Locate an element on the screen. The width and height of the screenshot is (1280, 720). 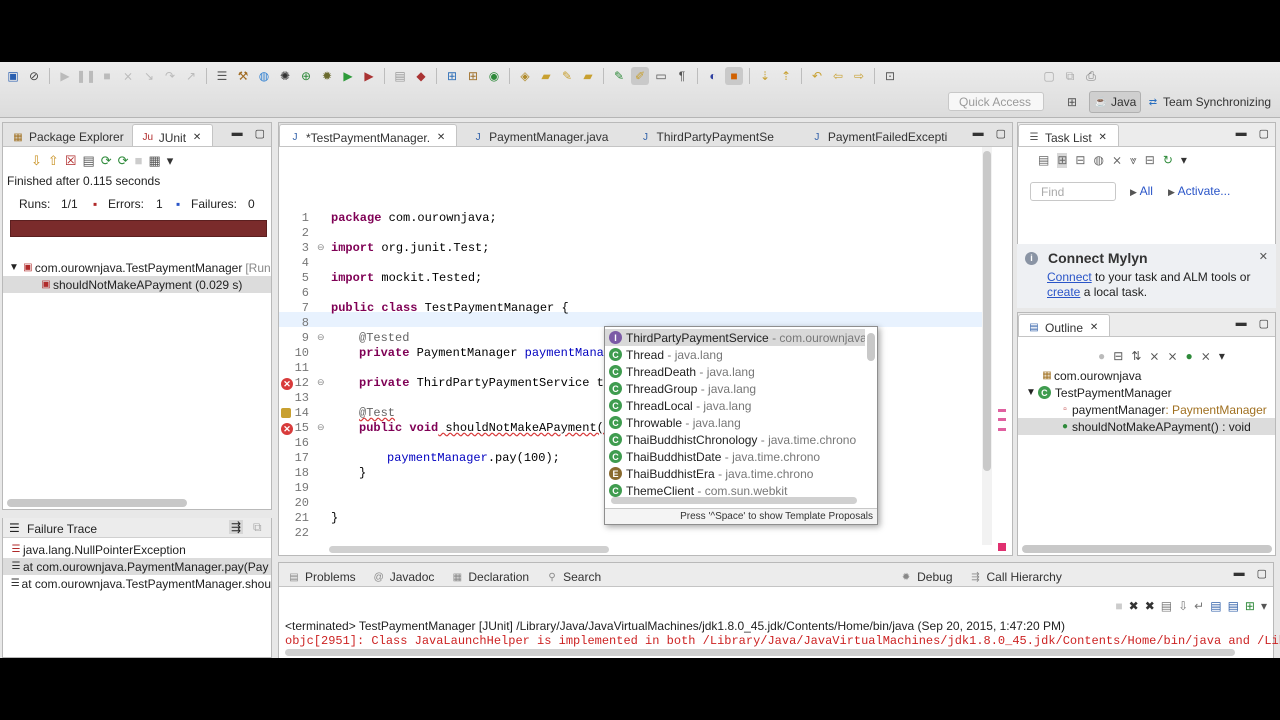
code-line-5: import mockit.Tested; is located at coordinates (406, 278).